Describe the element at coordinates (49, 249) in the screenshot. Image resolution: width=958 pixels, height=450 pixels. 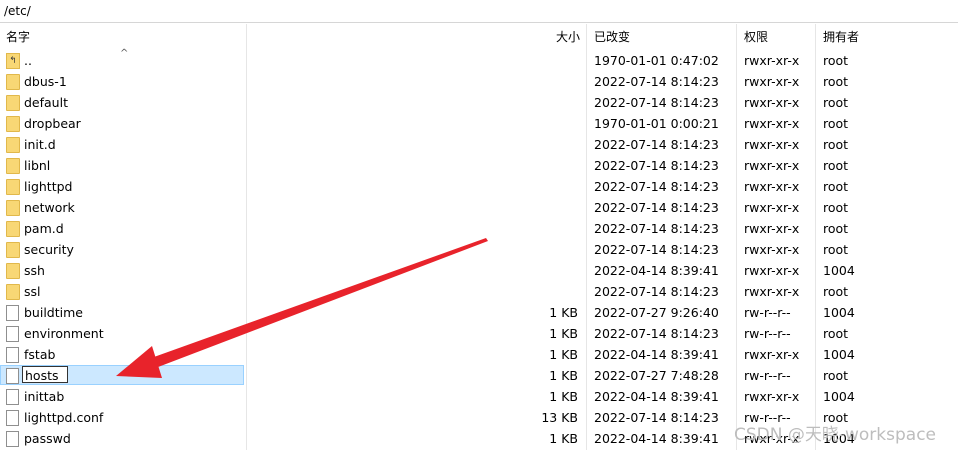
I see `file-name: security` at that location.